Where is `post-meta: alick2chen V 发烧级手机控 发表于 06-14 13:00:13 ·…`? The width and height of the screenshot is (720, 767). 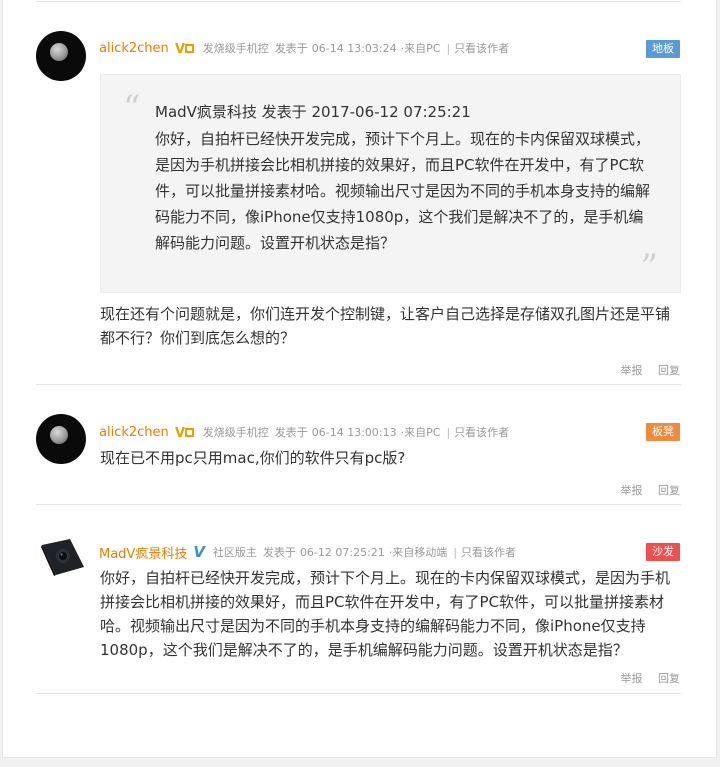
post-meta: alick2chen V 发烧级手机控 发表于 06-14 13:00:13 ·… is located at coordinates (304, 432).